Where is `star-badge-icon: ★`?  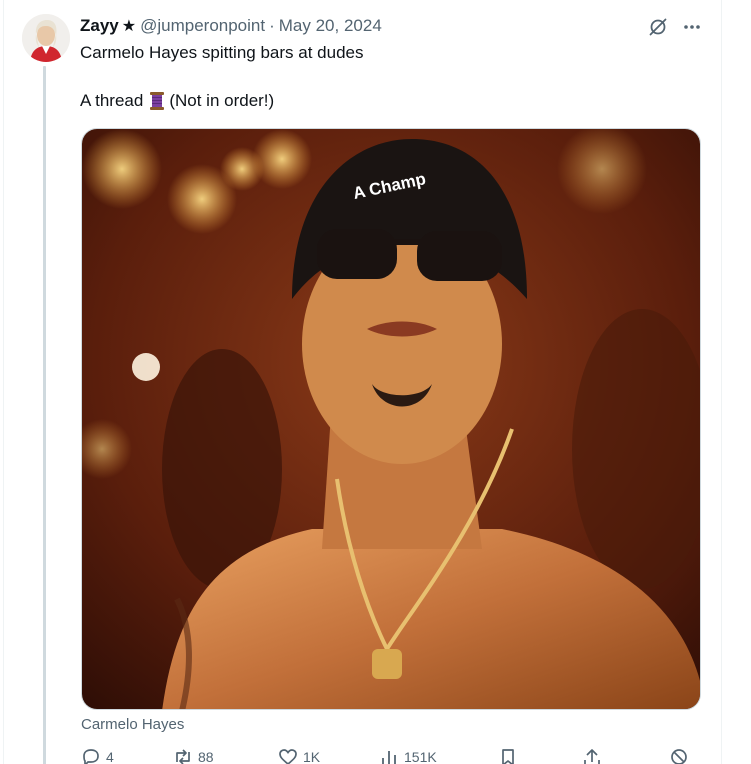
star-badge-icon: ★ is located at coordinates (129, 26).